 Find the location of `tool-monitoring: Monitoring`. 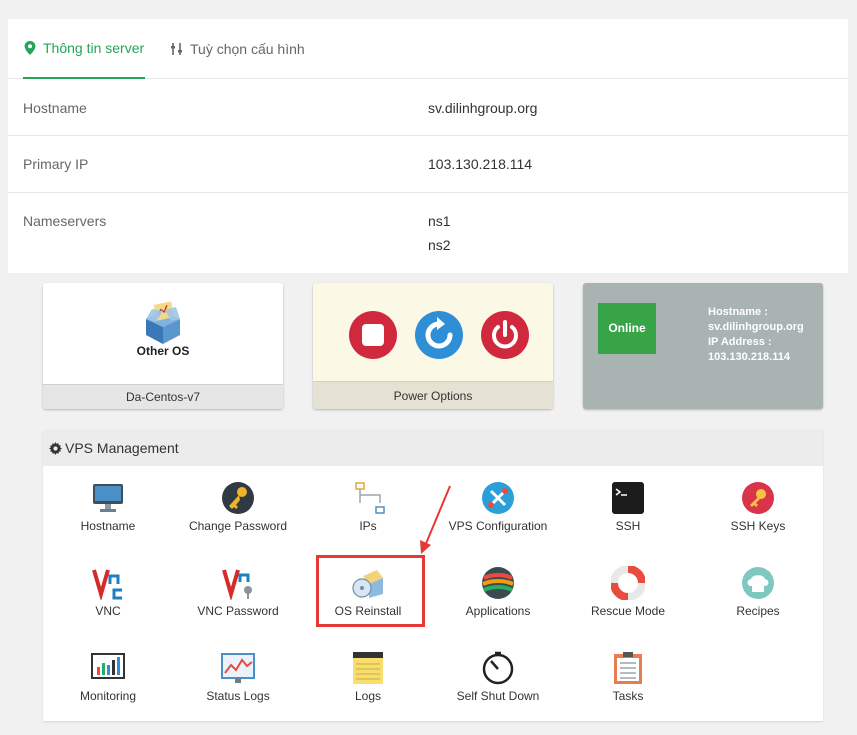

tool-monitoring: Monitoring is located at coordinates (108, 684).